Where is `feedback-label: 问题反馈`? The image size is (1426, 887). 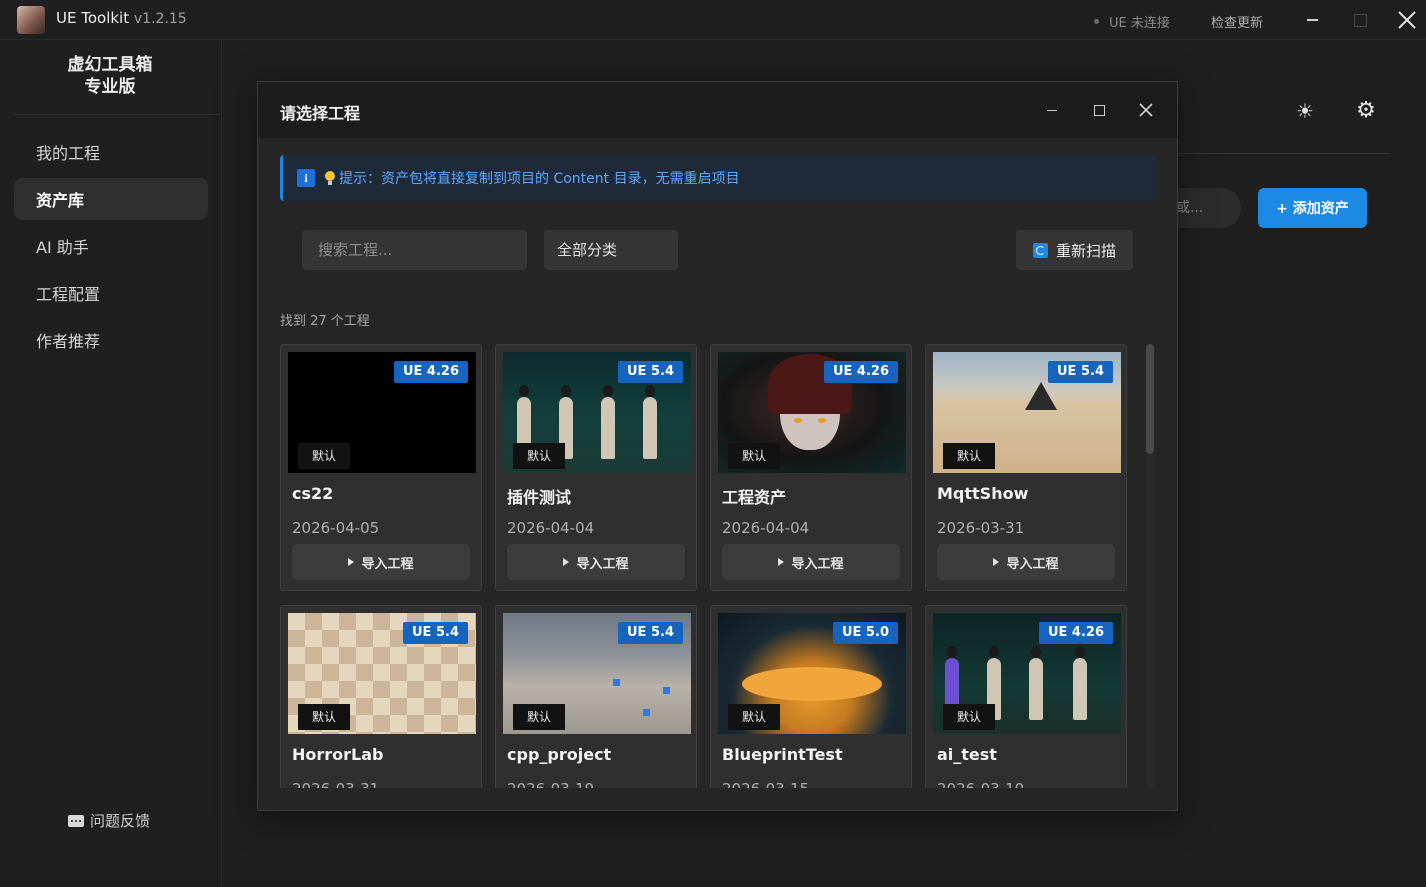 feedback-label: 问题反馈 is located at coordinates (120, 821).